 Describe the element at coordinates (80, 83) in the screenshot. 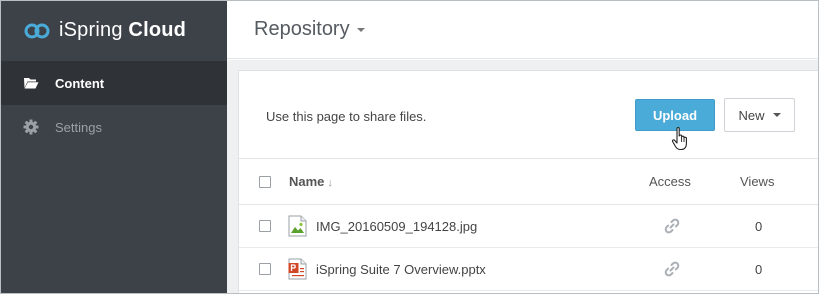

I see `sidebar-item-label: Content` at that location.